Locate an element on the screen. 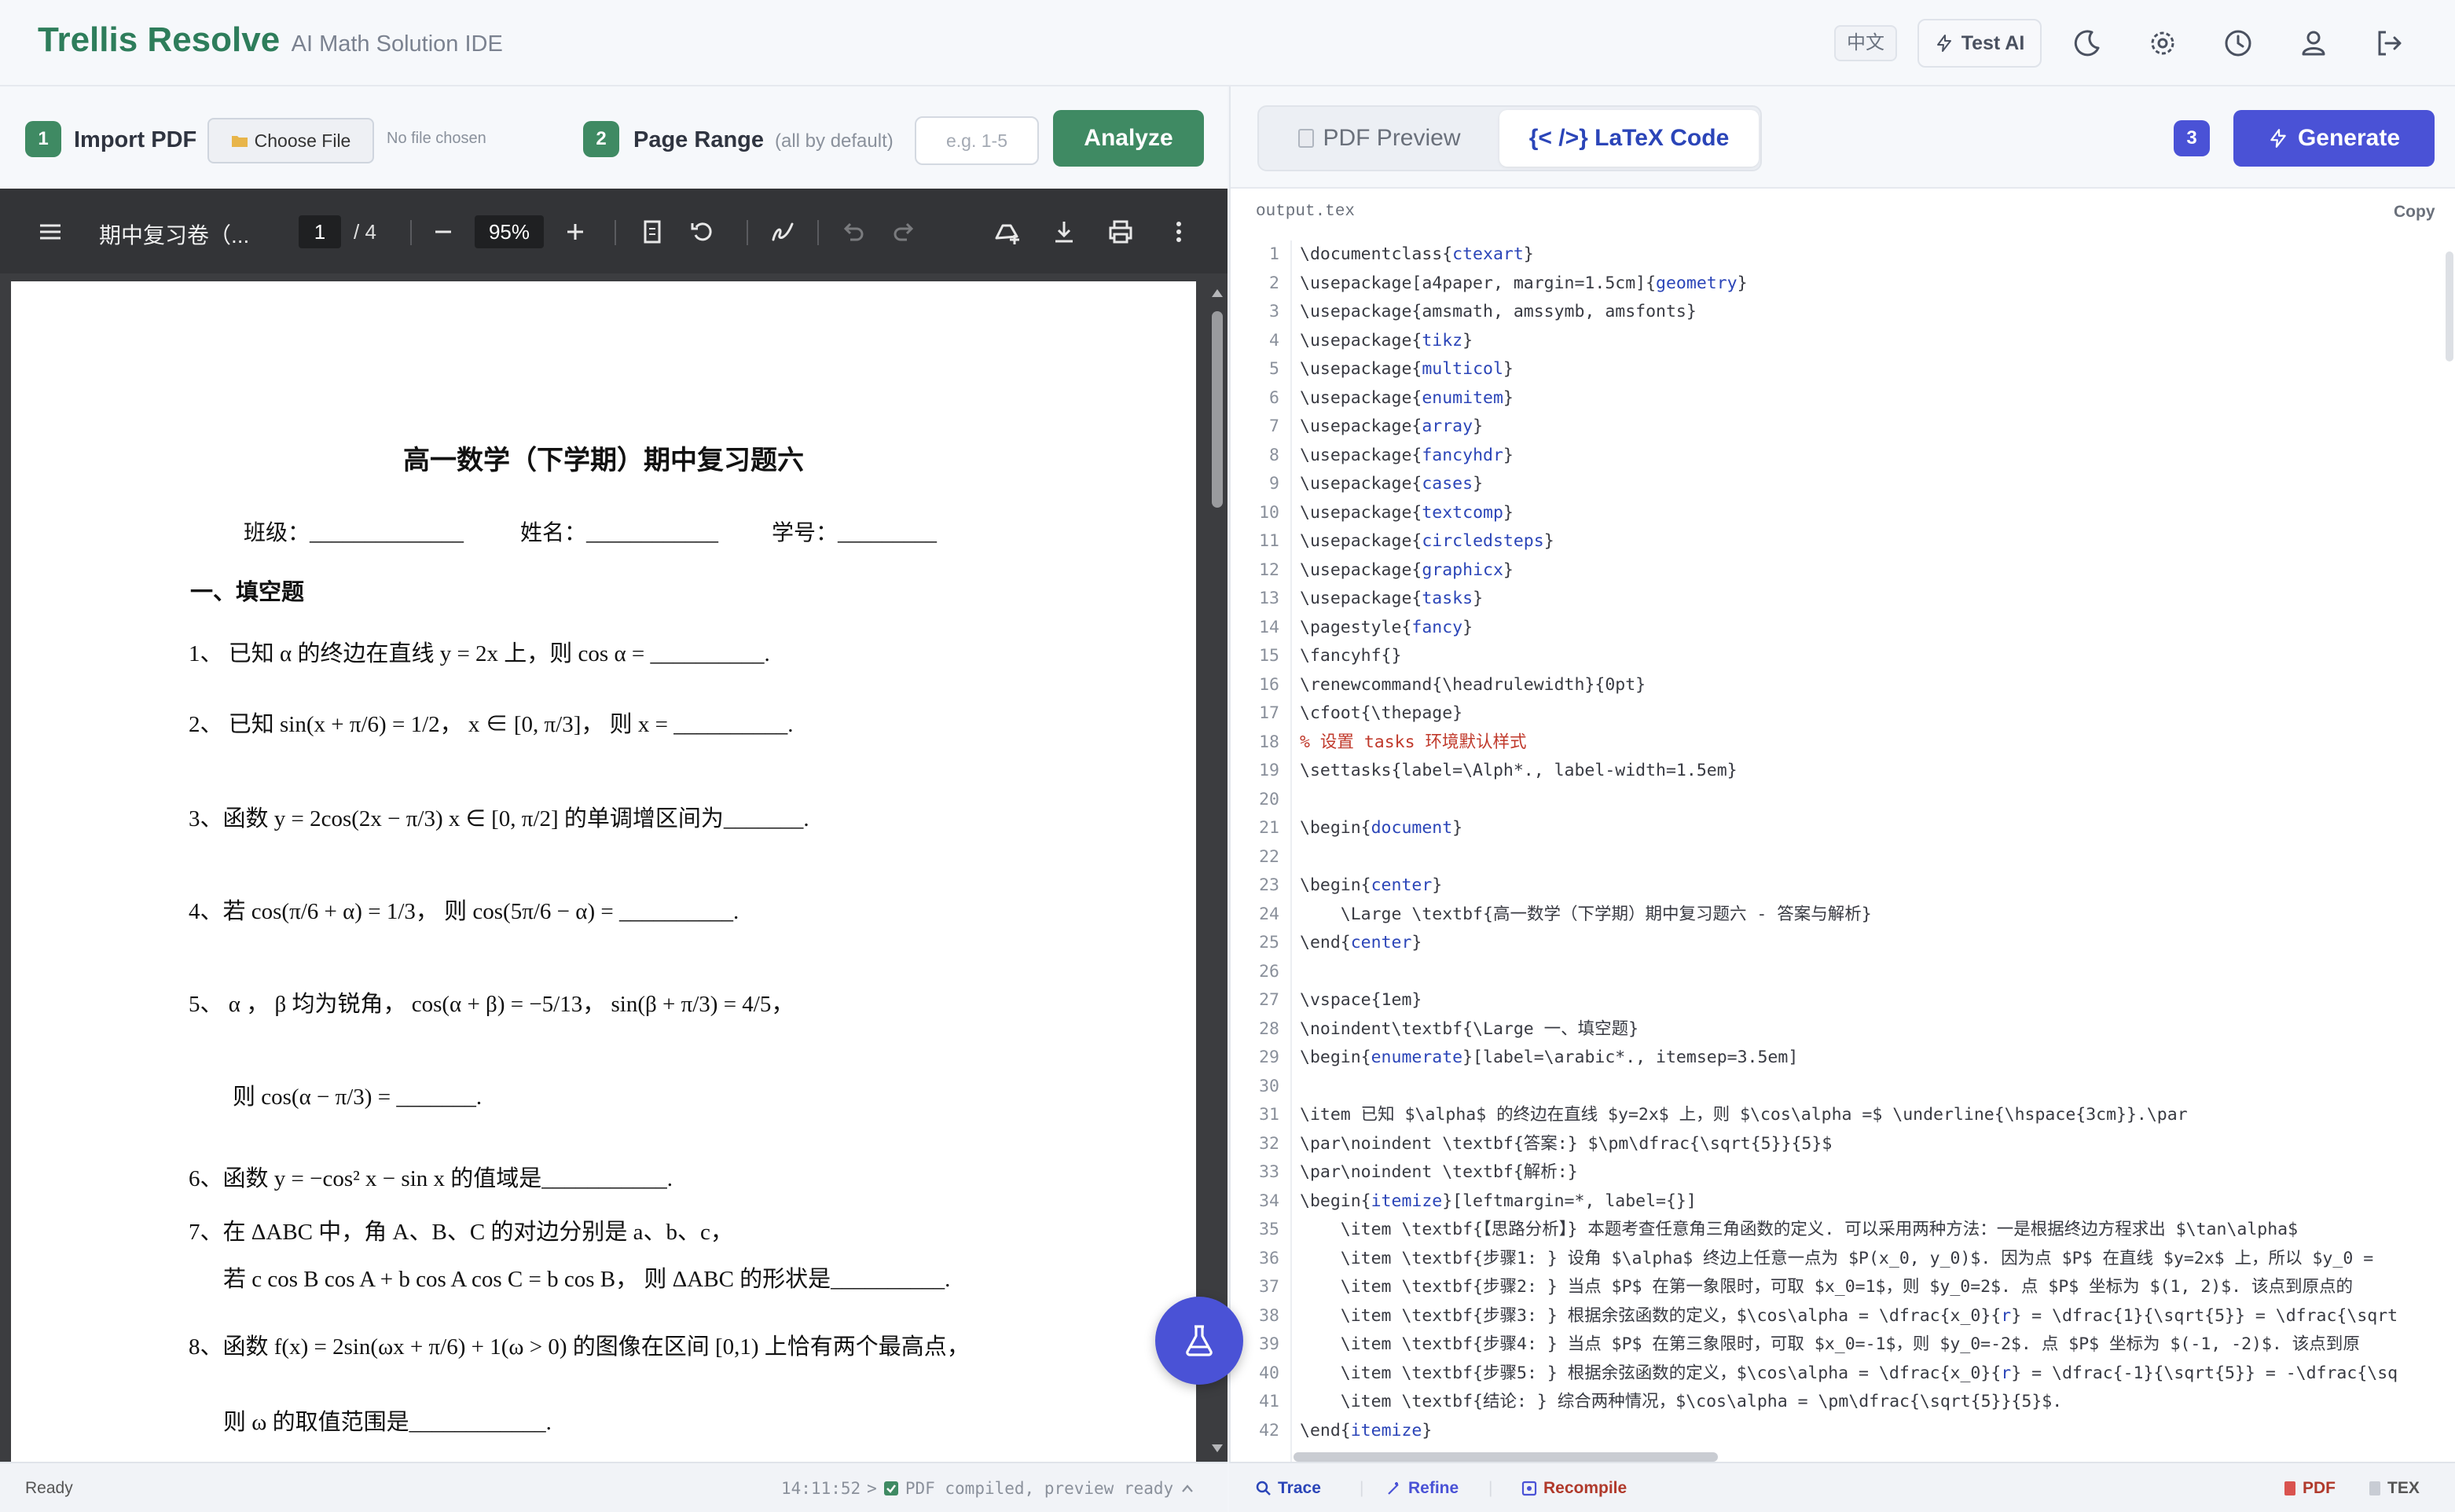 This screenshot has width=2455, height=1512. code-line: 25 \end{center} is located at coordinates (1843, 944).